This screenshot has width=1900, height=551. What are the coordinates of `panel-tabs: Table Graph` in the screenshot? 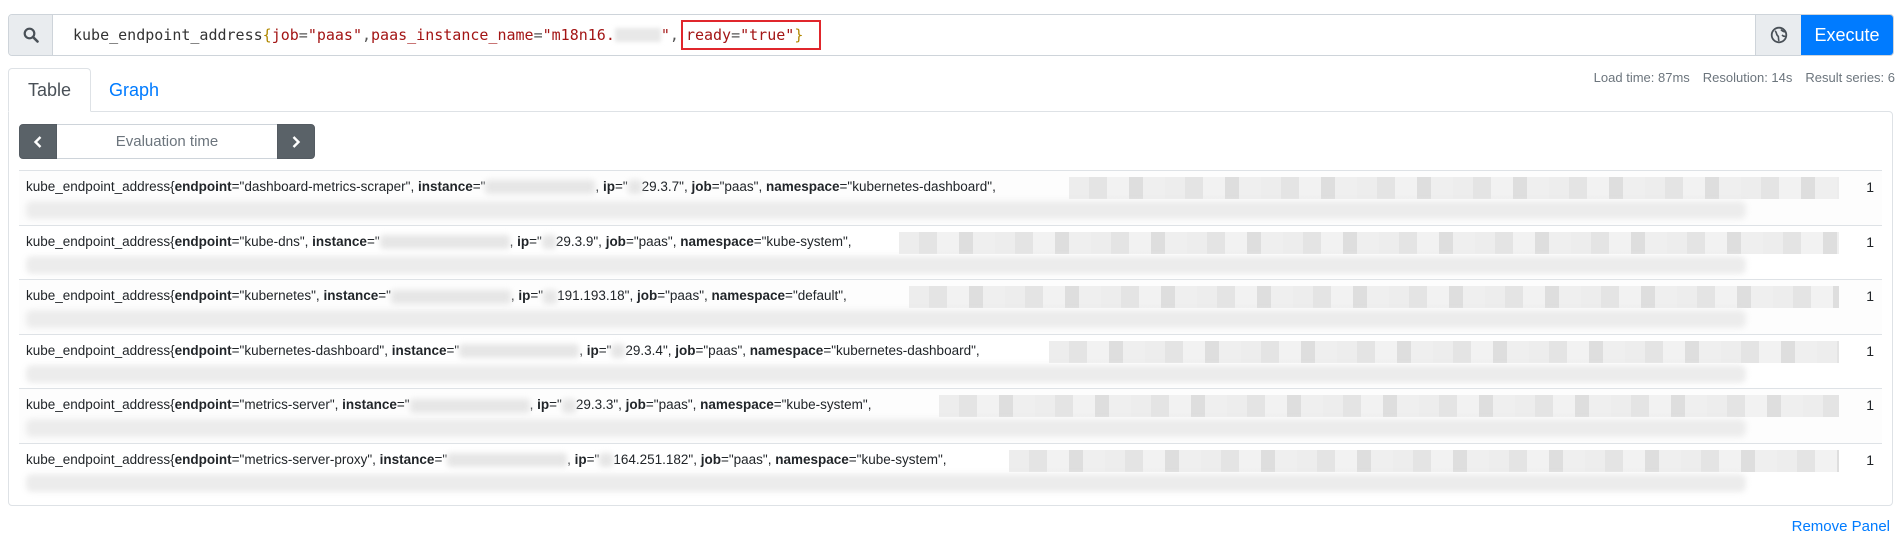 It's located at (93, 90).